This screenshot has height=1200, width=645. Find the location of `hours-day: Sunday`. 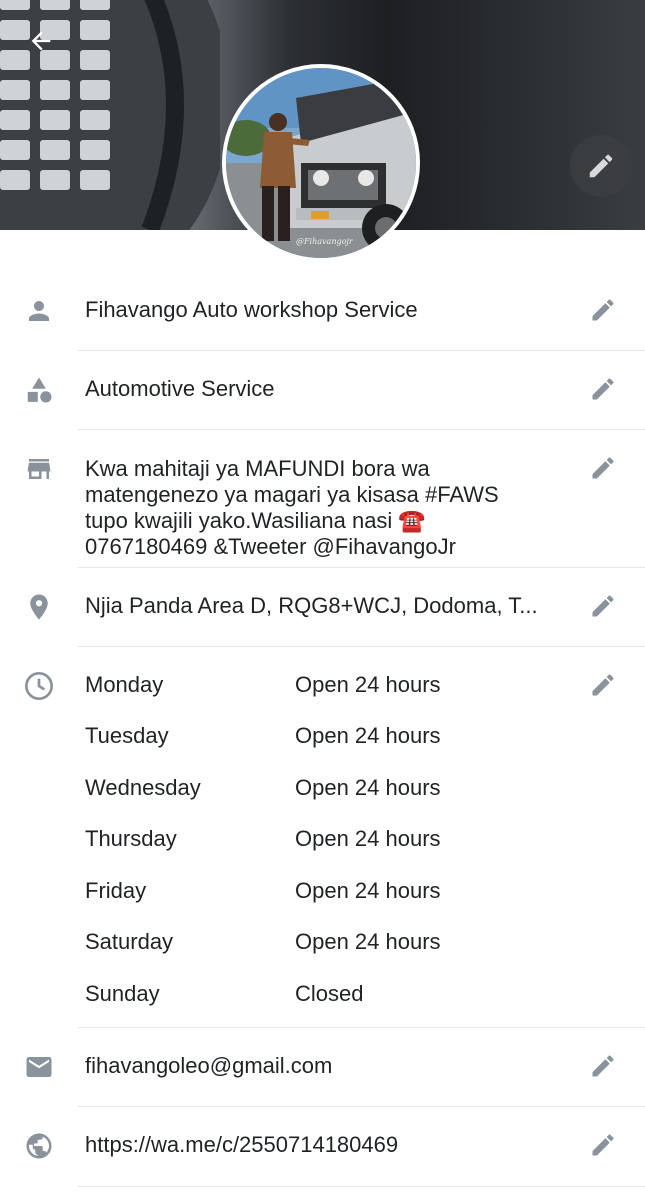

hours-day: Sunday is located at coordinates (122, 993).